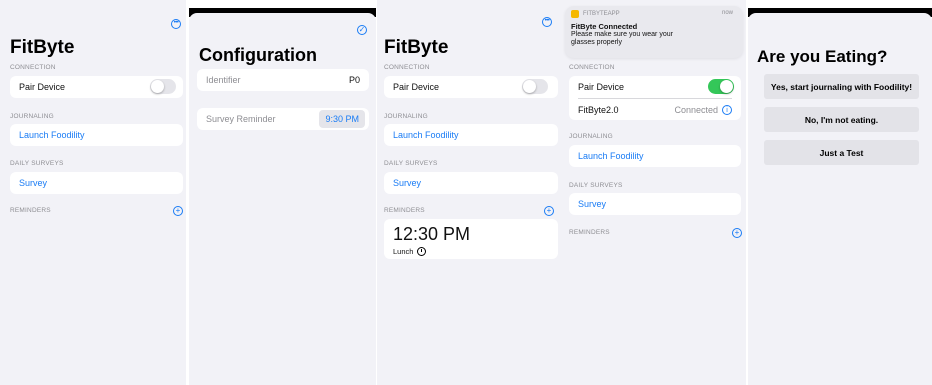 This screenshot has width=932, height=385. I want to click on identifier-row: Identifier P0, so click(283, 80).